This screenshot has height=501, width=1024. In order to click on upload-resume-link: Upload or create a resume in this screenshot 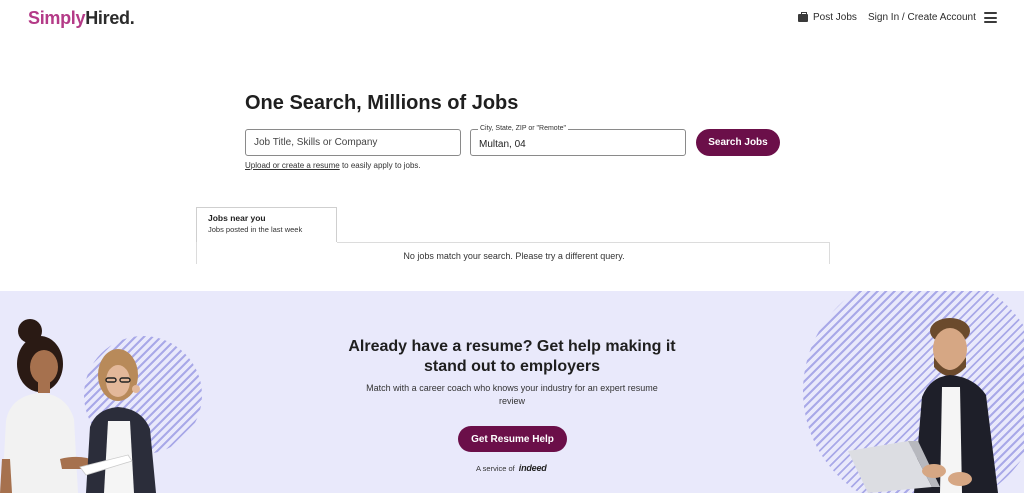, I will do `click(292, 165)`.